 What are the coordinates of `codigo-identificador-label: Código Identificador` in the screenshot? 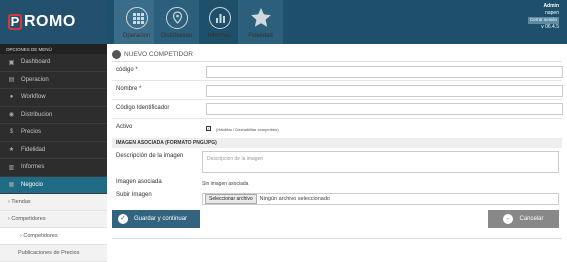 It's located at (143, 108).